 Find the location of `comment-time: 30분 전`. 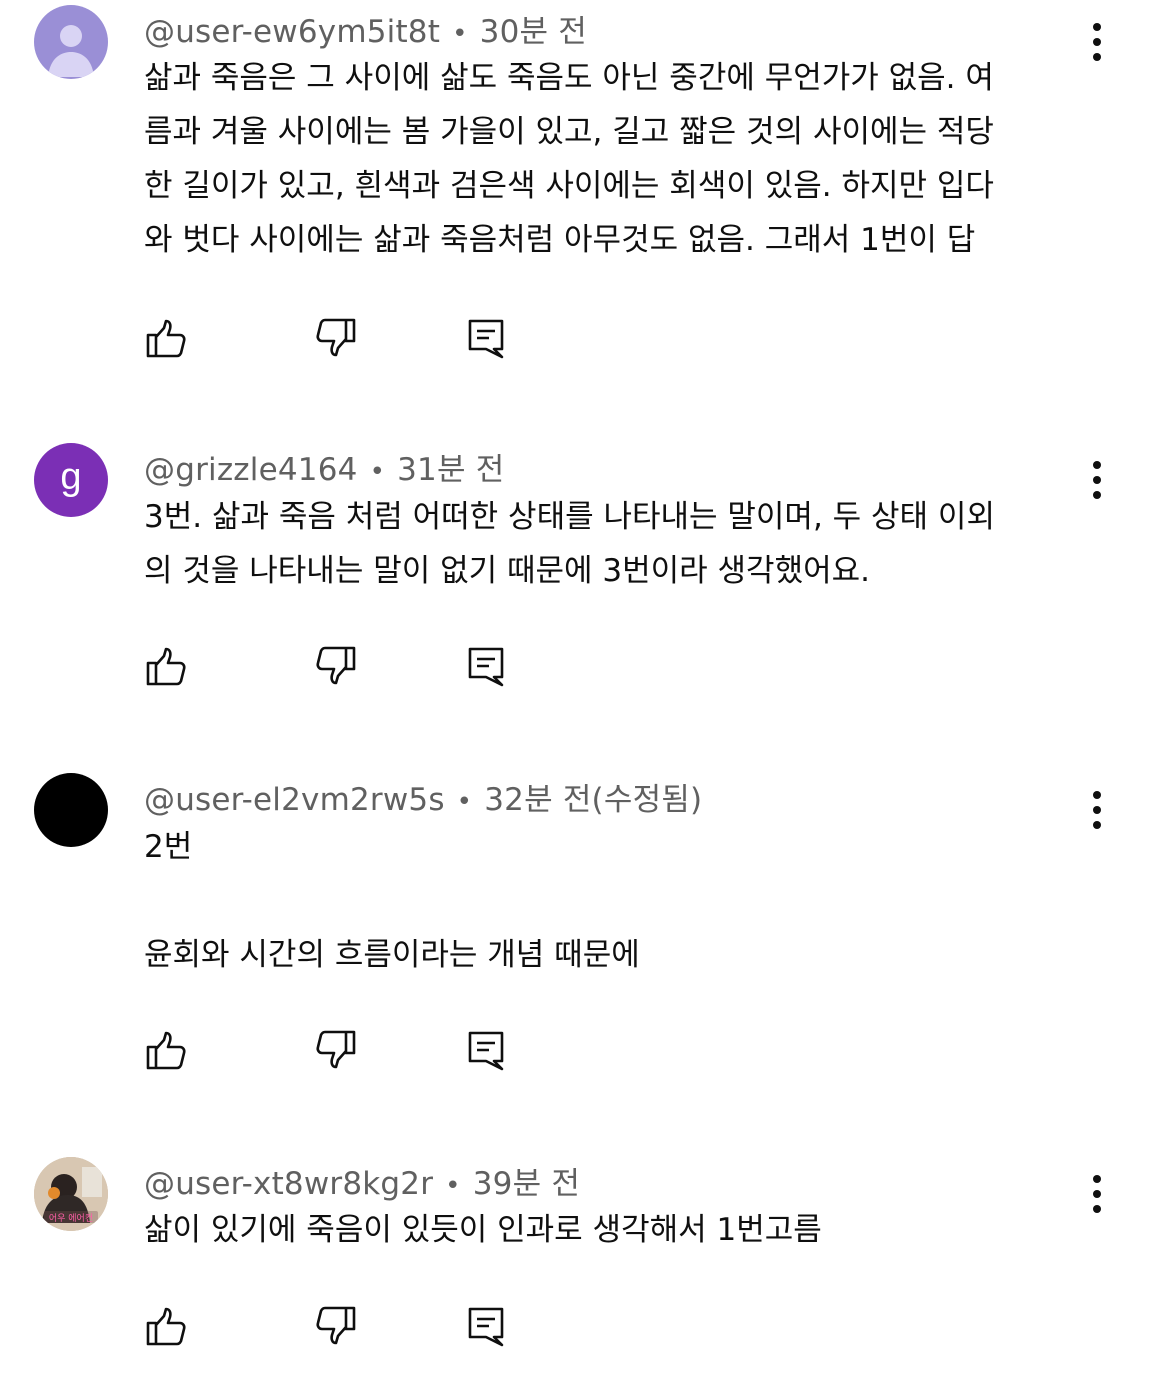

comment-time: 30분 전 is located at coordinates (533, 32).